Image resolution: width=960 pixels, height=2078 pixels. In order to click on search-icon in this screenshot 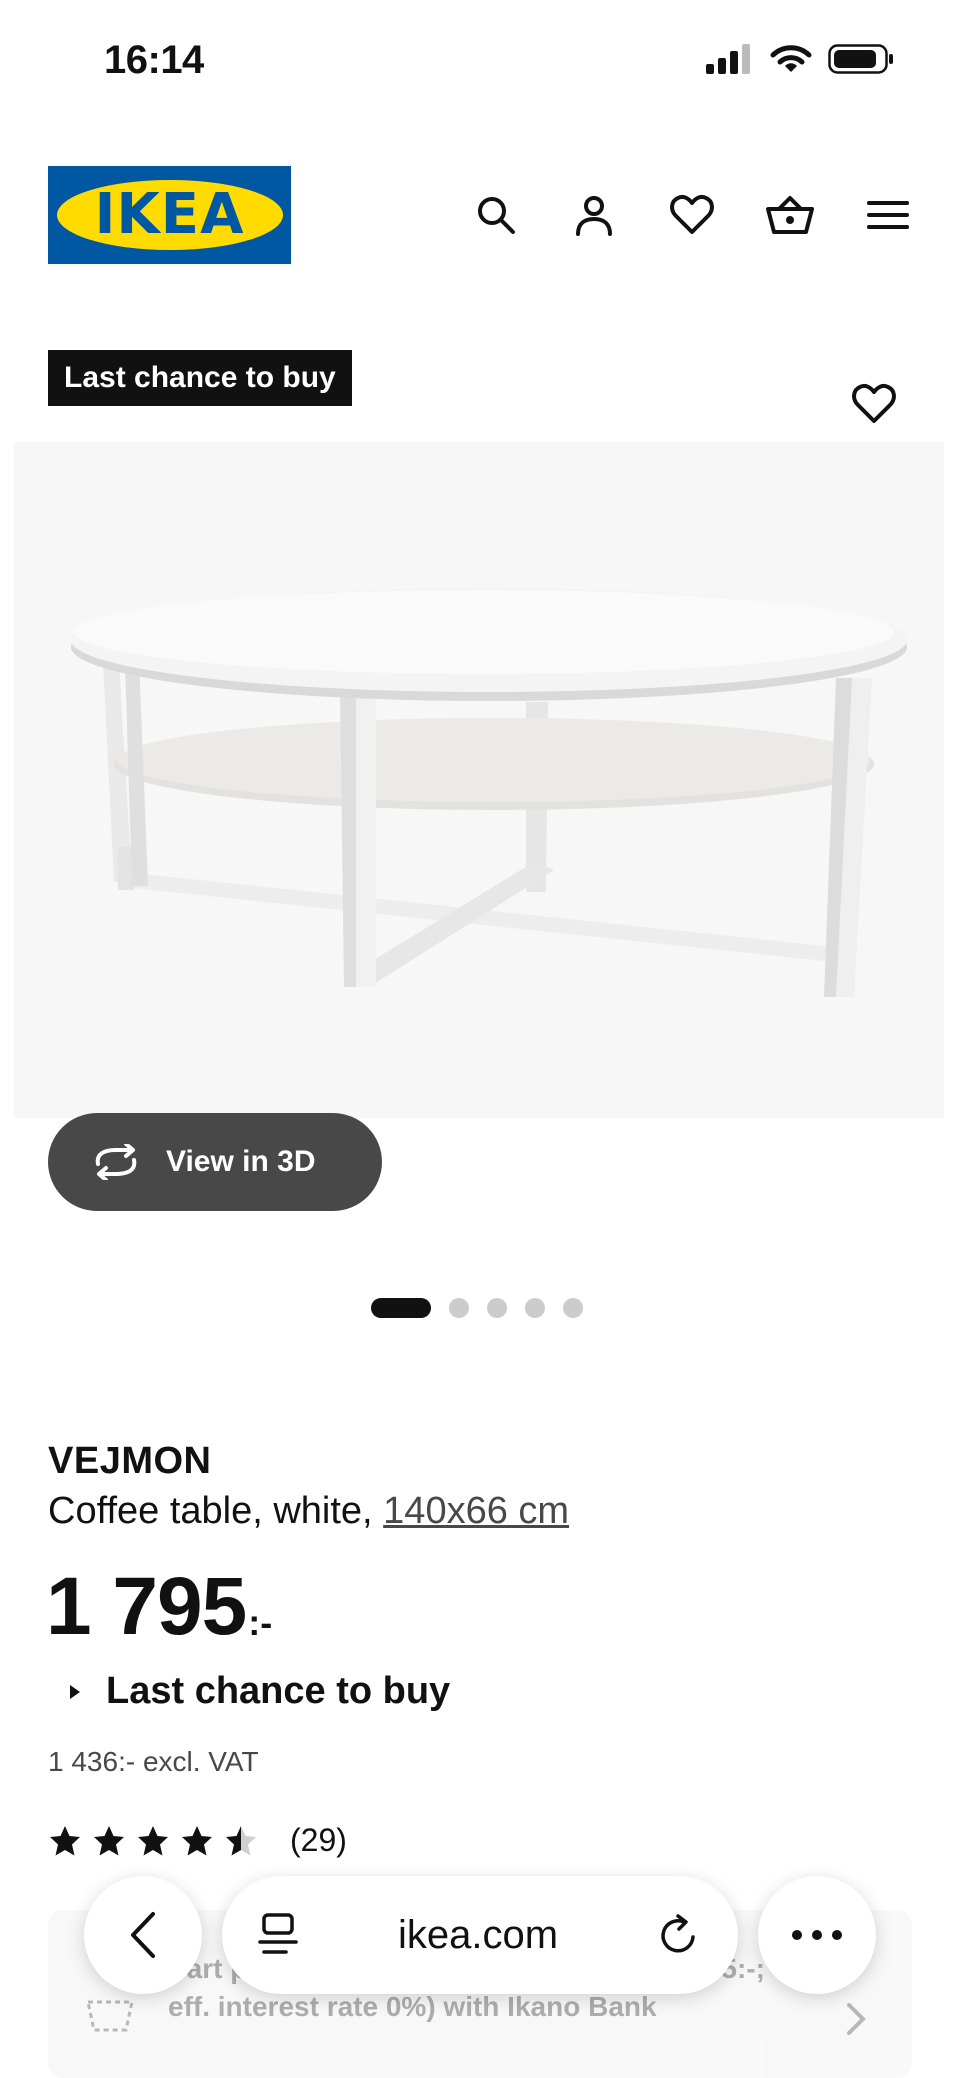, I will do `click(496, 215)`.